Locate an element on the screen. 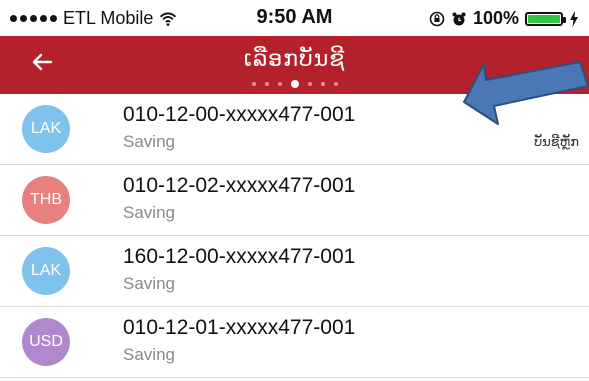  currency-avatar: USD is located at coordinates (46, 342).